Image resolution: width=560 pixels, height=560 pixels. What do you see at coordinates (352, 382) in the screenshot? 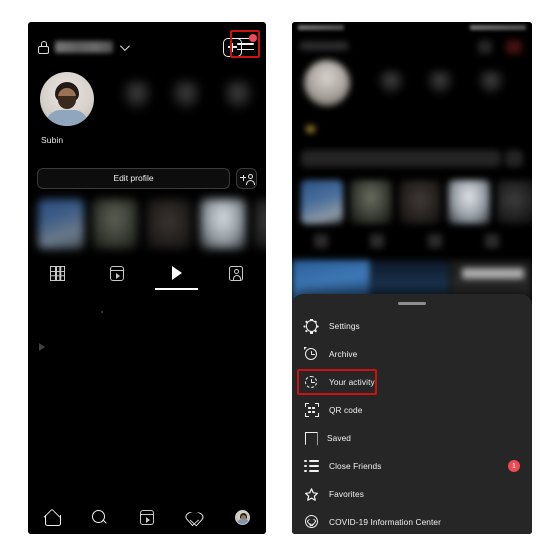
I see `menu-item-label: Your activity` at bounding box center [352, 382].